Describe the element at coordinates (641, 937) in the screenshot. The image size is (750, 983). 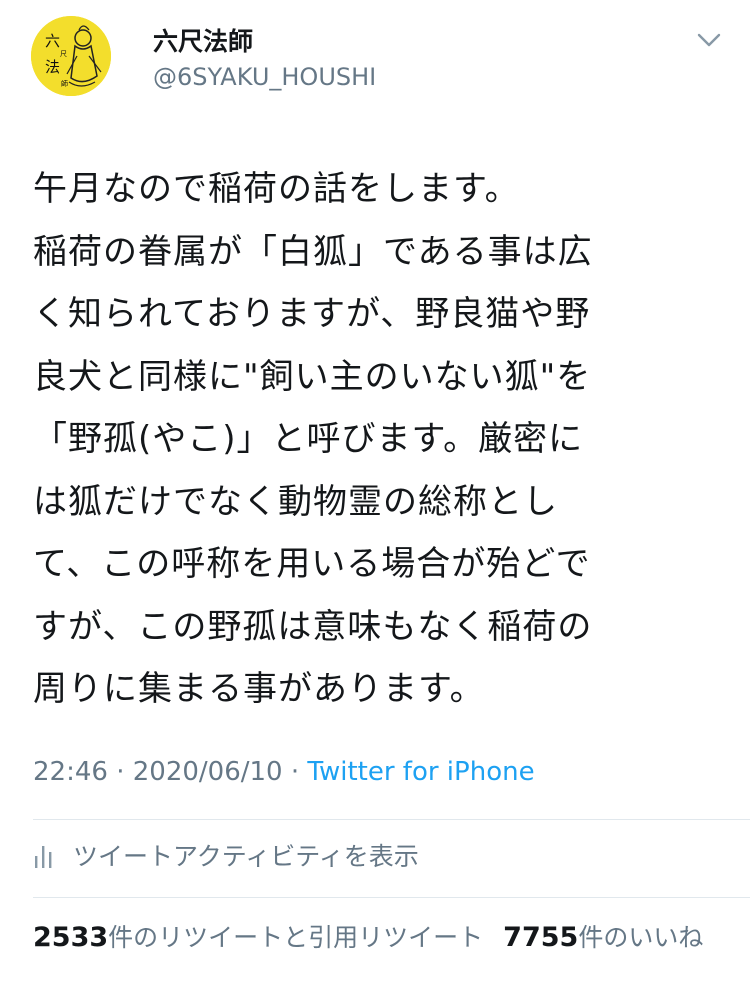
I see `likes-label: 件のいいね` at that location.